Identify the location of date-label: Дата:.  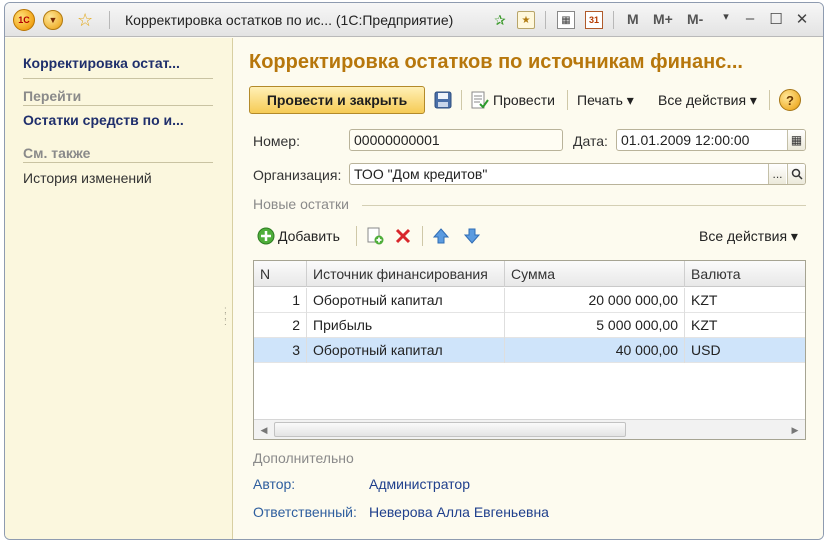
(590, 141).